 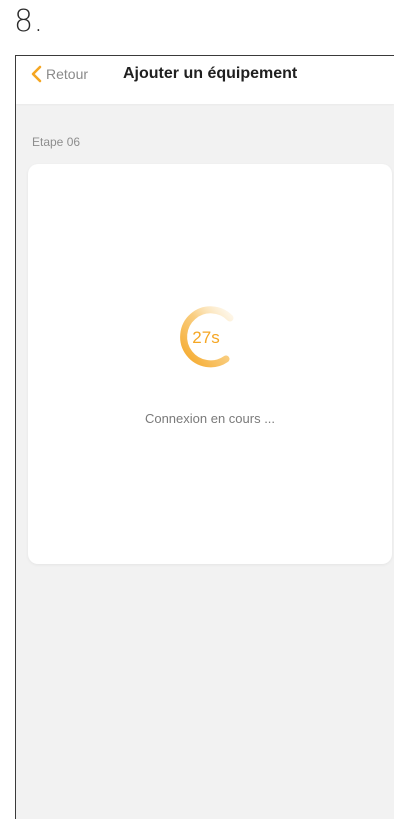 I want to click on step-number-heading: 8., so click(x=29, y=21).